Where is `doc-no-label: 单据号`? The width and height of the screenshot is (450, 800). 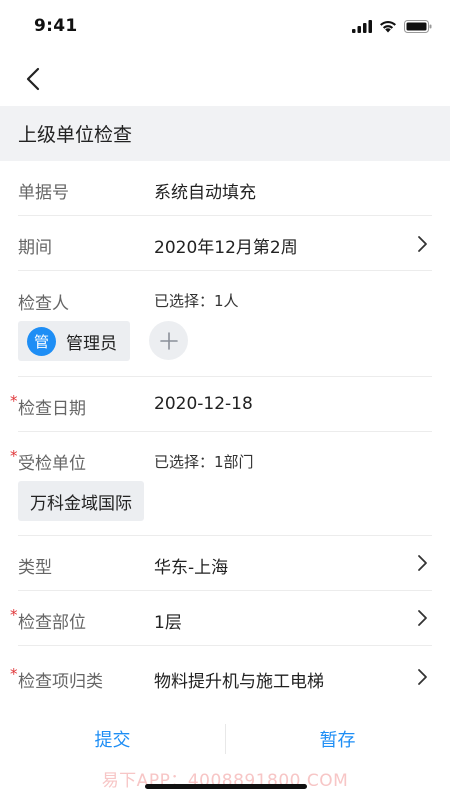
doc-no-label: 单据号 is located at coordinates (43, 193).